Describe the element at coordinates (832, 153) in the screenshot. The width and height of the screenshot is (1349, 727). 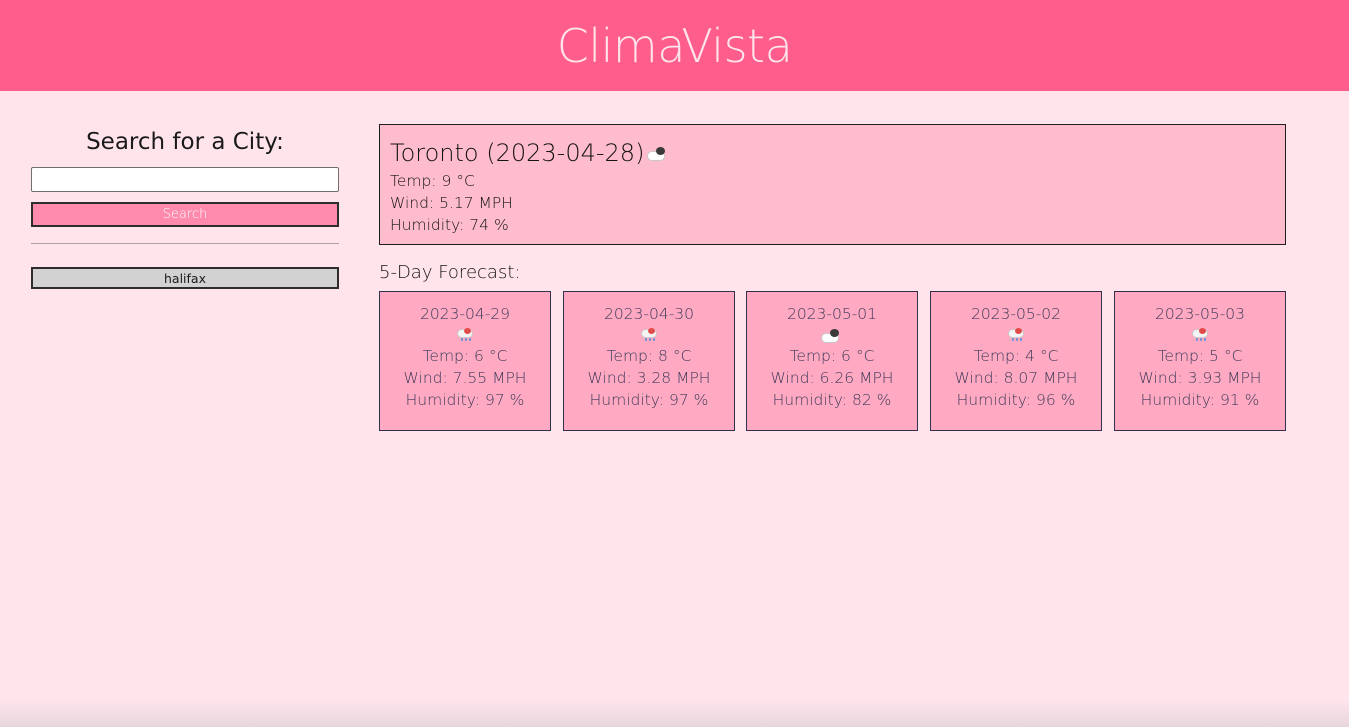
I see `current-weather-title-row: Toronto (2023-04-28)` at that location.